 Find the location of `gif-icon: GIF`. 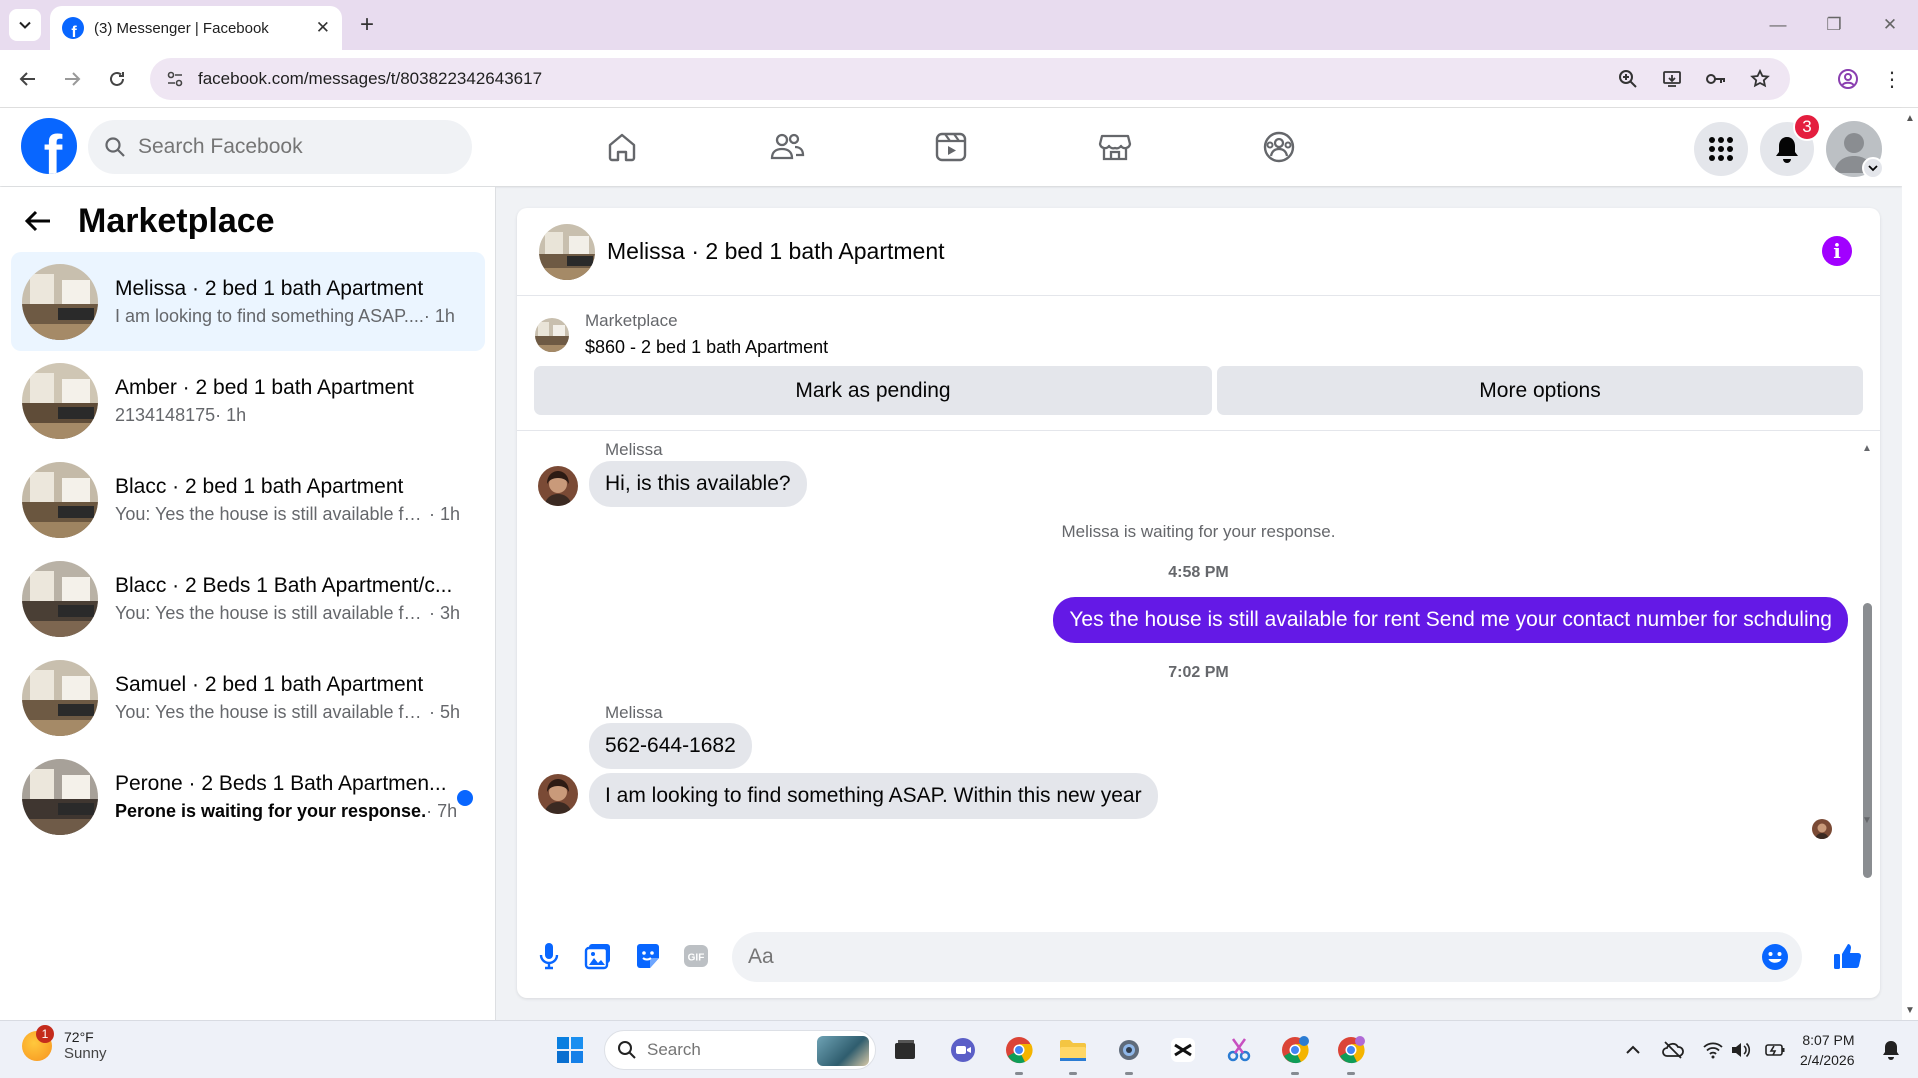

gif-icon: GIF is located at coordinates (696, 956).